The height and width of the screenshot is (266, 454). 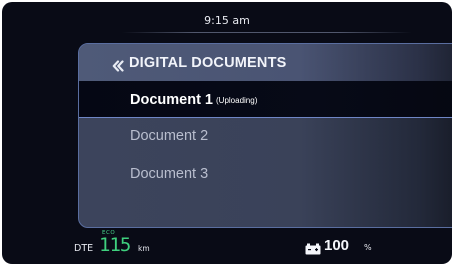 I want to click on panel-title: DIGITAL DOCUMENTS, so click(x=208, y=63).